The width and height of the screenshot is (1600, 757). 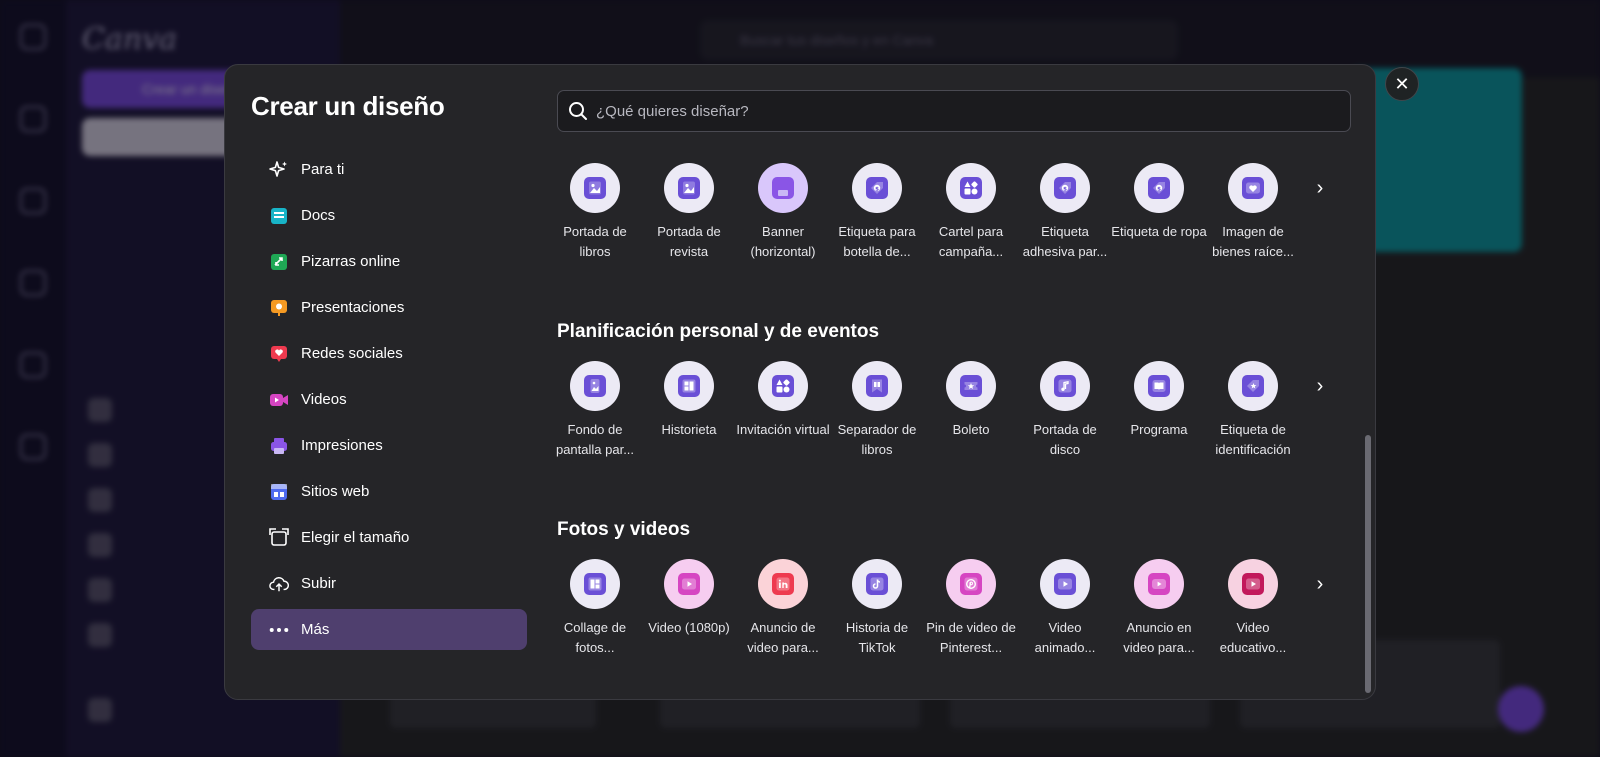 What do you see at coordinates (1253, 386) in the screenshot?
I see `star-tag-icon` at bounding box center [1253, 386].